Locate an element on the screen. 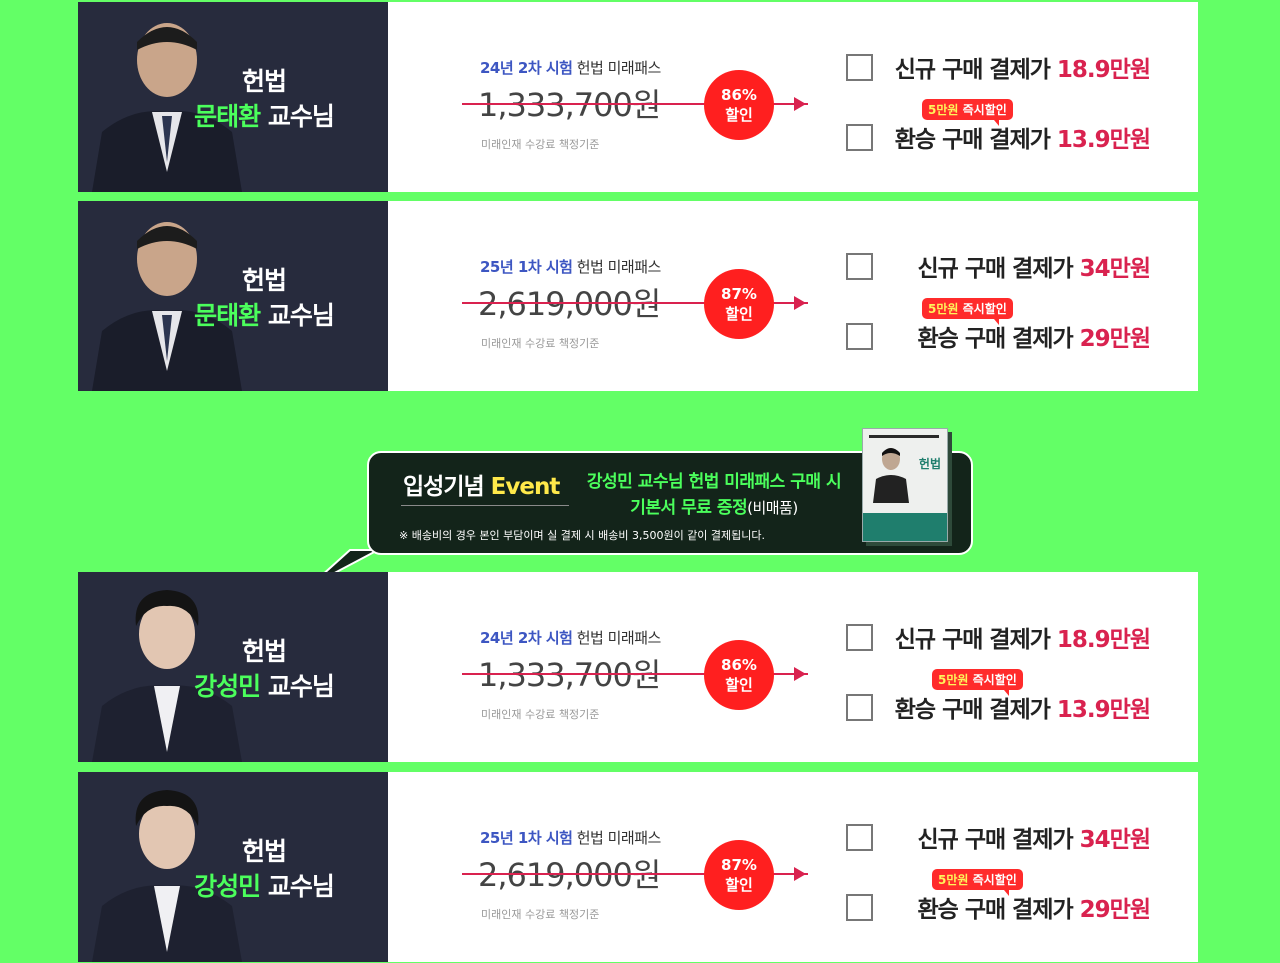 The height and width of the screenshot is (963, 1280). event-title: 입성기념 Event is located at coordinates (481, 487).